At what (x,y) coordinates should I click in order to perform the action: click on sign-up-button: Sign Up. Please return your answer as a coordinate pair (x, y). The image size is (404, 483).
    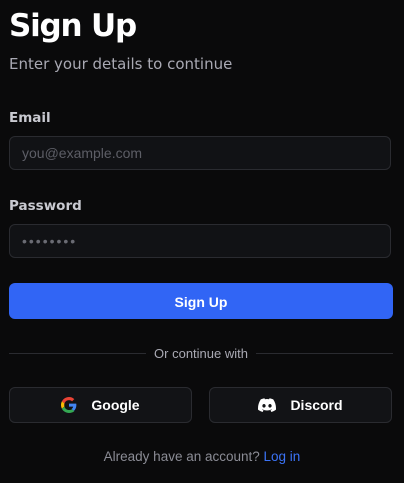
    Looking at the image, I should click on (201, 301).